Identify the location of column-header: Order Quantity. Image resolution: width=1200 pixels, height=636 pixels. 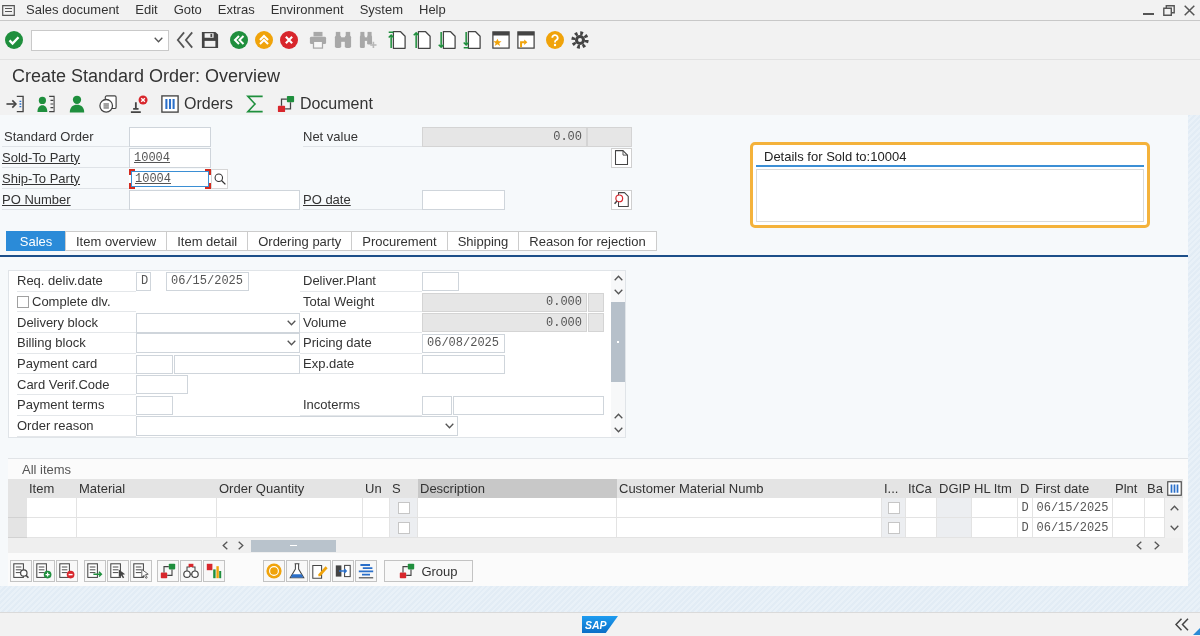
(290, 488).